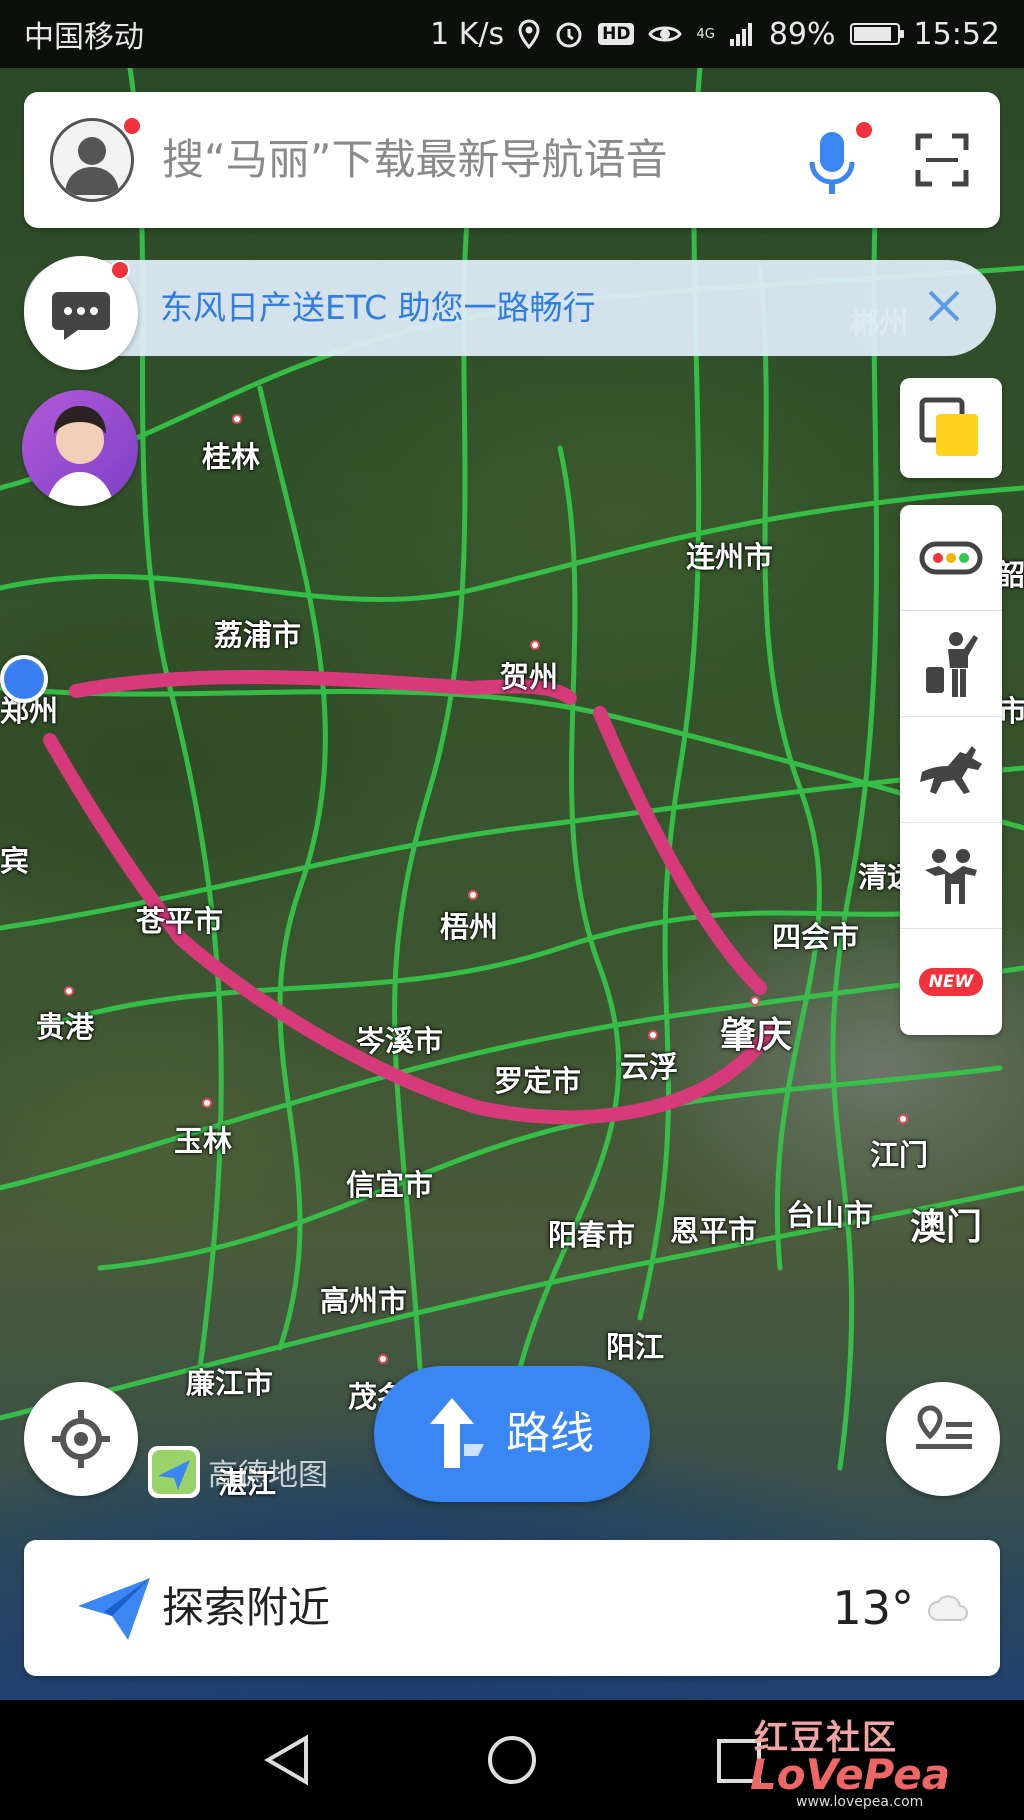  I want to click on crosshair-icon, so click(81, 1439).